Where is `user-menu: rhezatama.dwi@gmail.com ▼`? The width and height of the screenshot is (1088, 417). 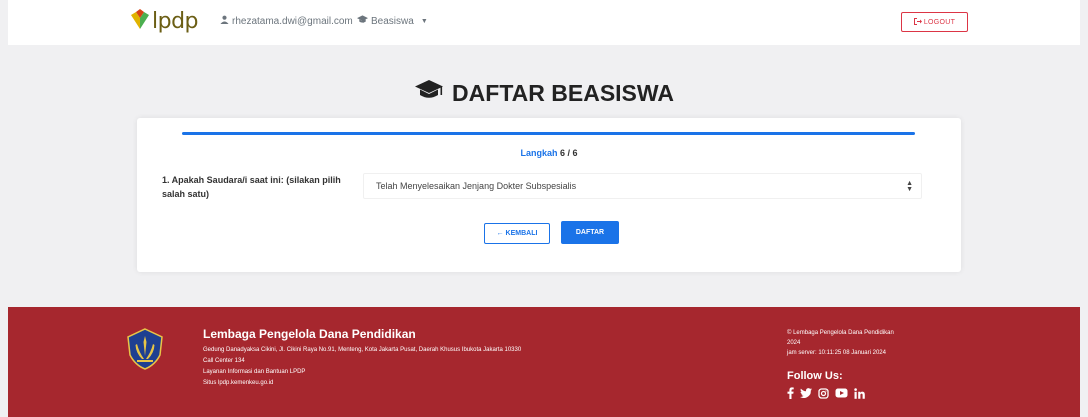 user-menu: rhezatama.dwi@gmail.com ▼ is located at coordinates (293, 21).